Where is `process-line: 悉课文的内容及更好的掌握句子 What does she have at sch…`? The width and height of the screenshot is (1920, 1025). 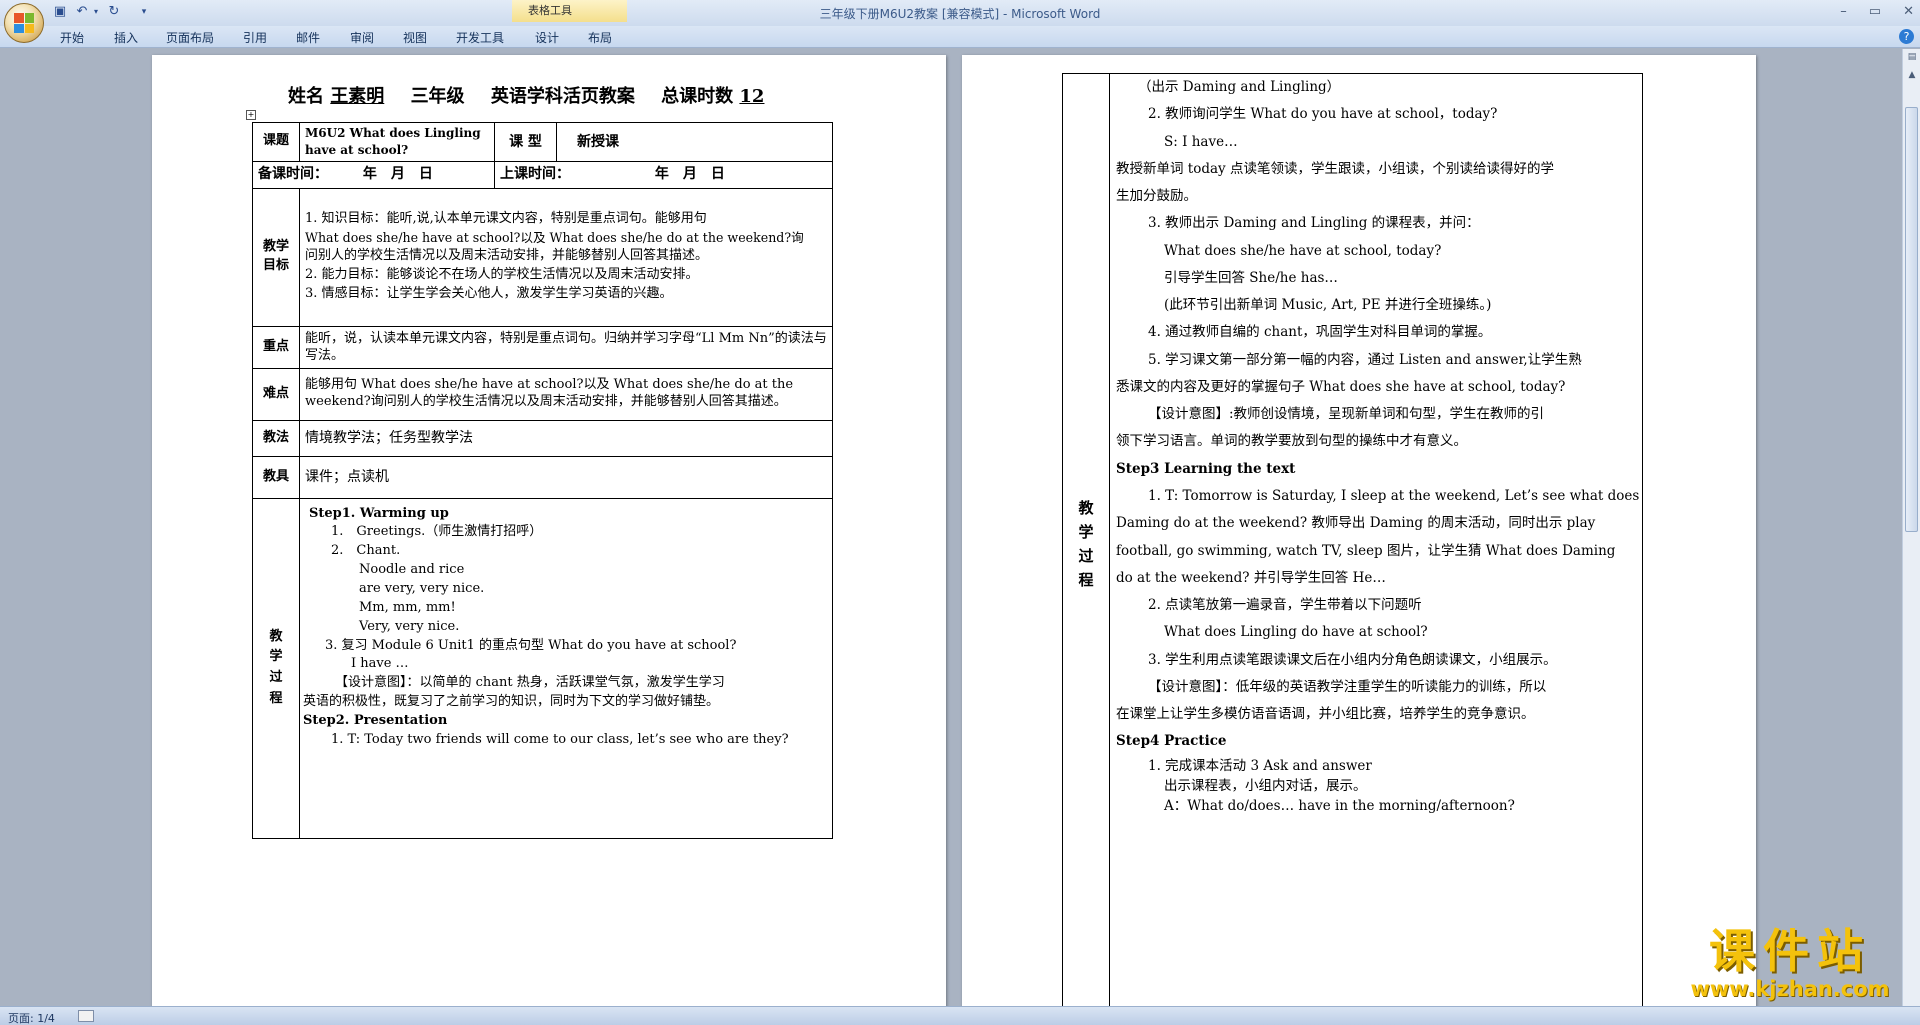 process-line: 悉课文的内容及更好的掌握句子 What does she have at sch… is located at coordinates (1341, 386).